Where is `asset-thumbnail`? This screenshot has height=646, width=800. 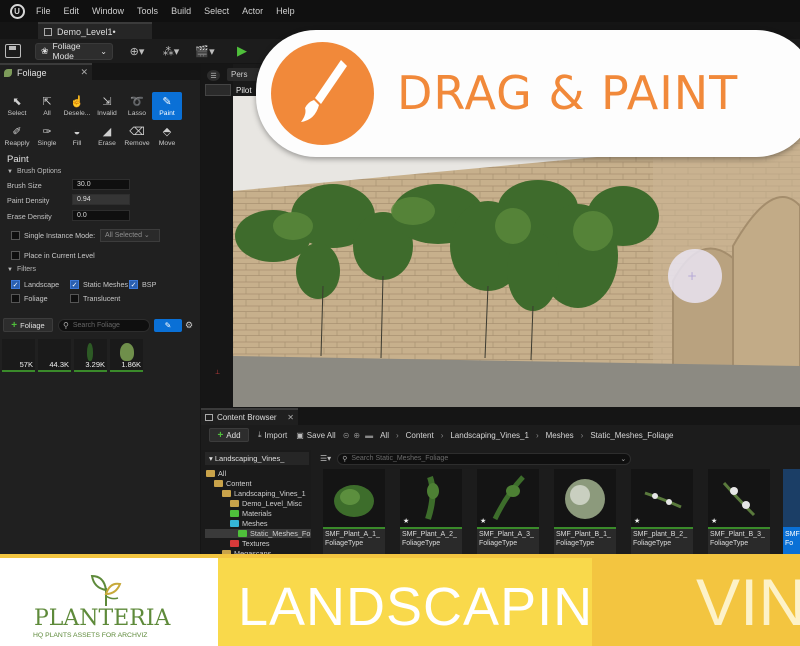 asset-thumbnail is located at coordinates (791, 498).